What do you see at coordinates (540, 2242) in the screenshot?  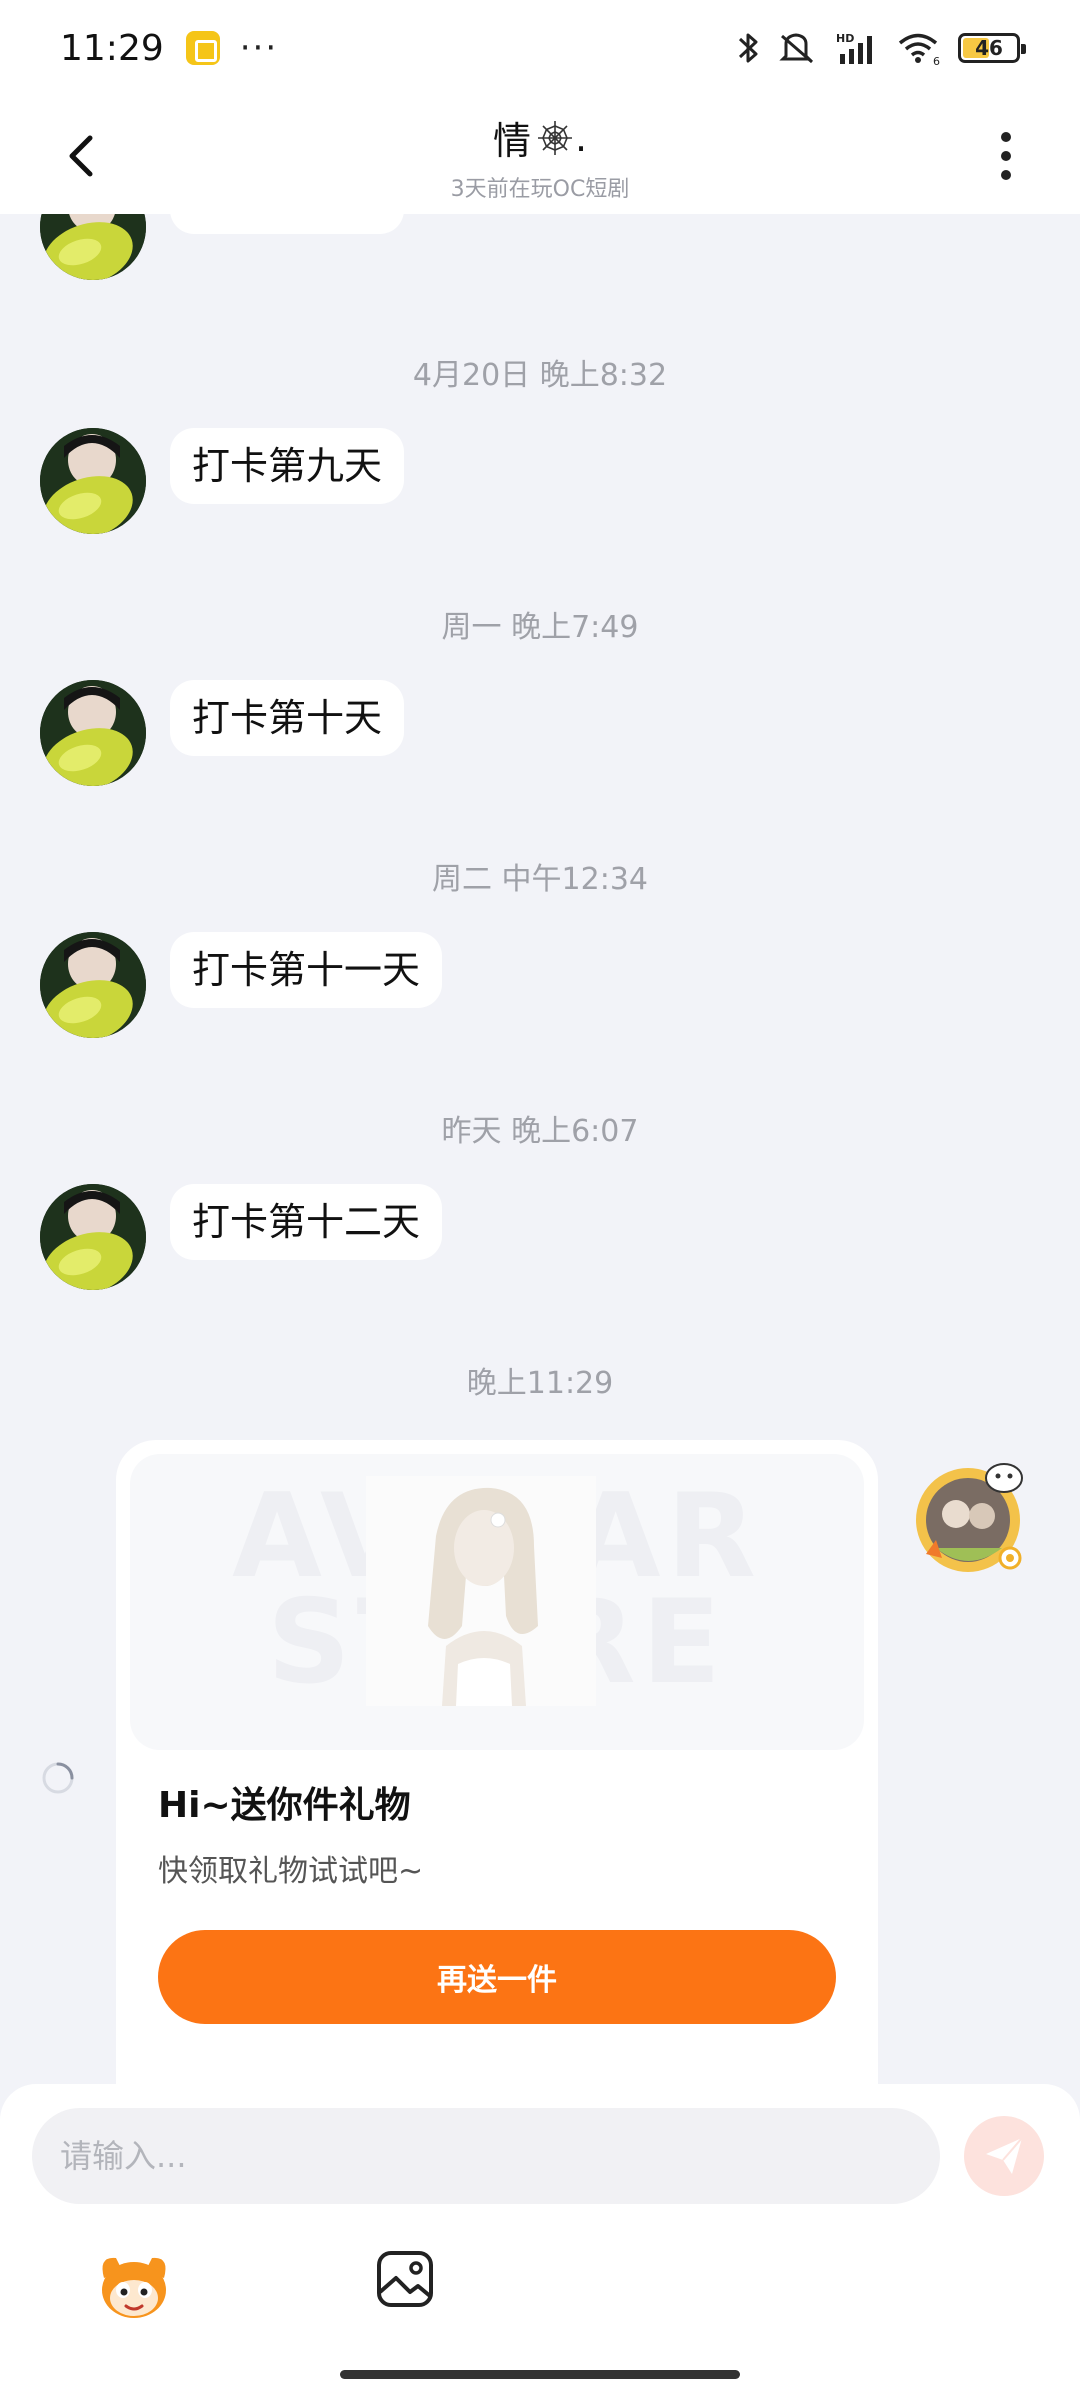 I see `input-bar` at bounding box center [540, 2242].